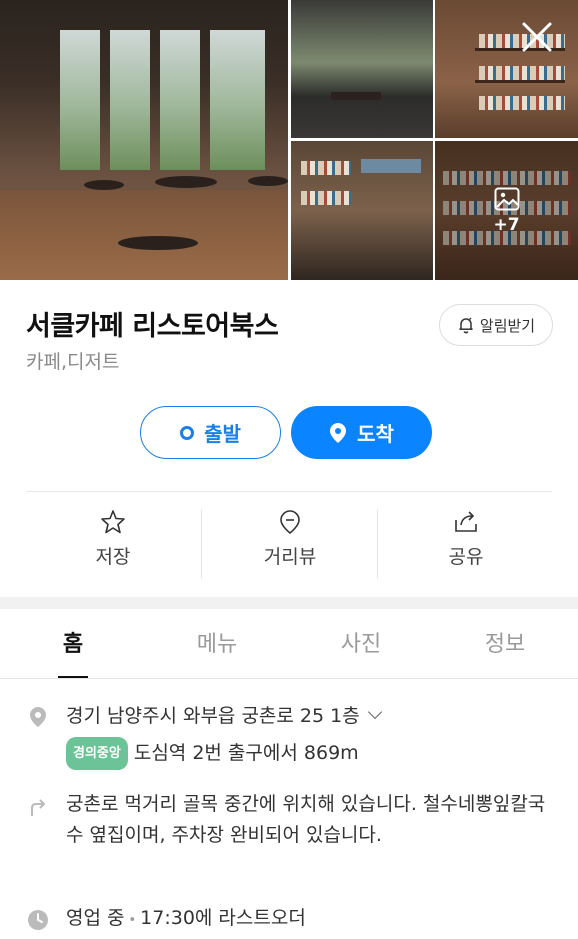 The image size is (578, 939). Describe the element at coordinates (506, 198) in the screenshot. I see `image-icon` at that location.